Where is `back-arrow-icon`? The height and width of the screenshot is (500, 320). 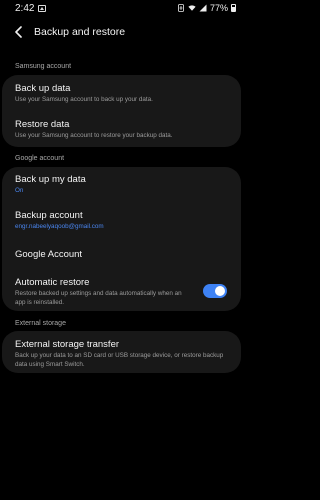
back-arrow-icon is located at coordinates (19, 32).